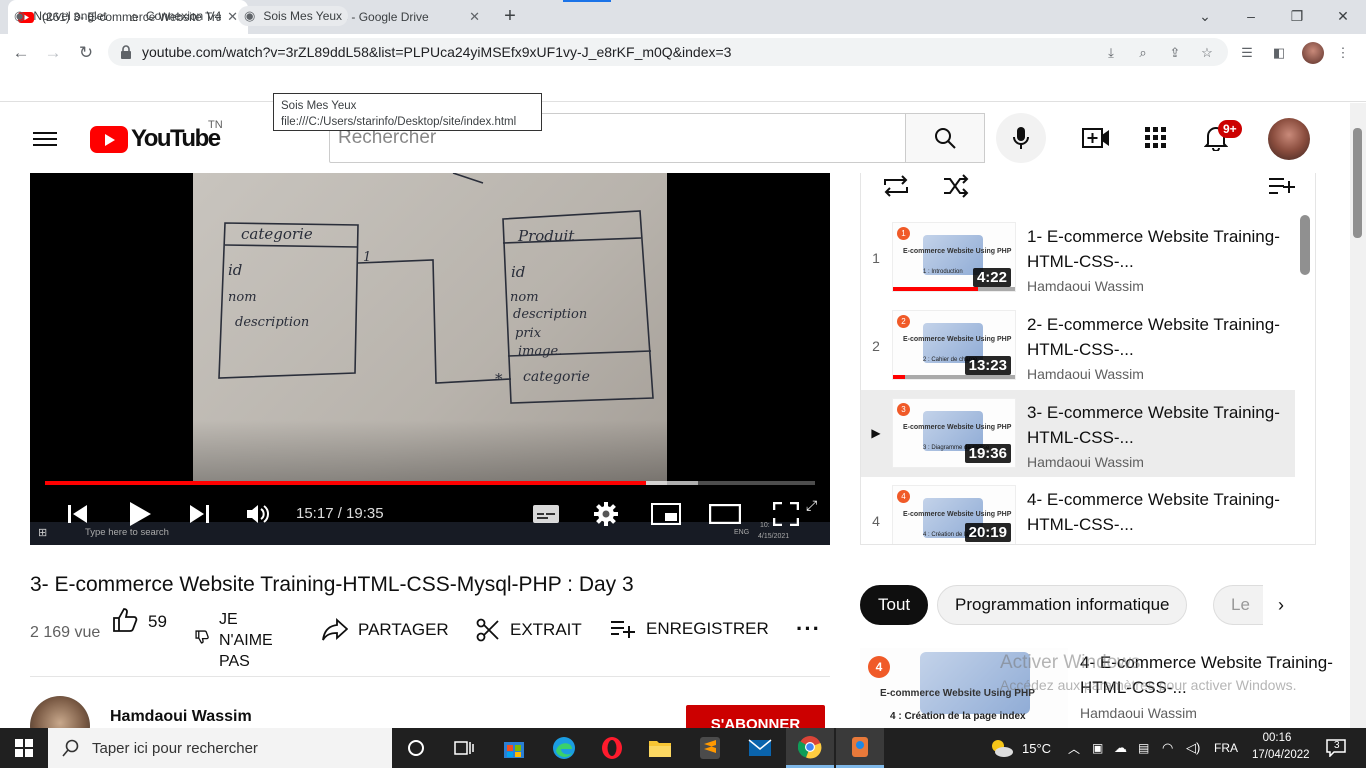 This screenshot has width=1366, height=768. Describe the element at coordinates (45, 138) in the screenshot. I see `hamburger-menu-icon` at that location.